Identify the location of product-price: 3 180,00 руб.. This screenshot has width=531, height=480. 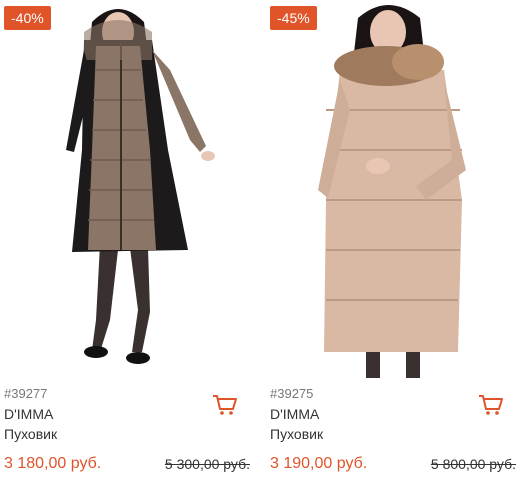
(53, 463).